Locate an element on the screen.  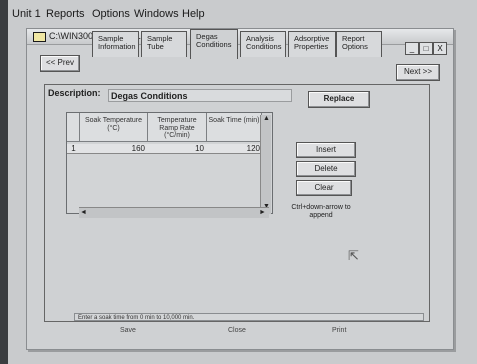
table-vertical-scrollbar: ▲ ▼ is located at coordinates (265, 164).